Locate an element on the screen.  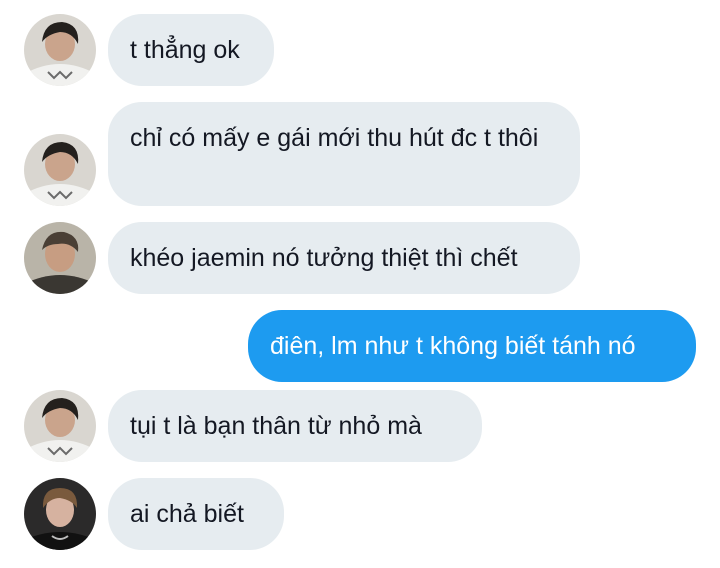
message-bubble: t thẳng ok is located at coordinates (191, 50).